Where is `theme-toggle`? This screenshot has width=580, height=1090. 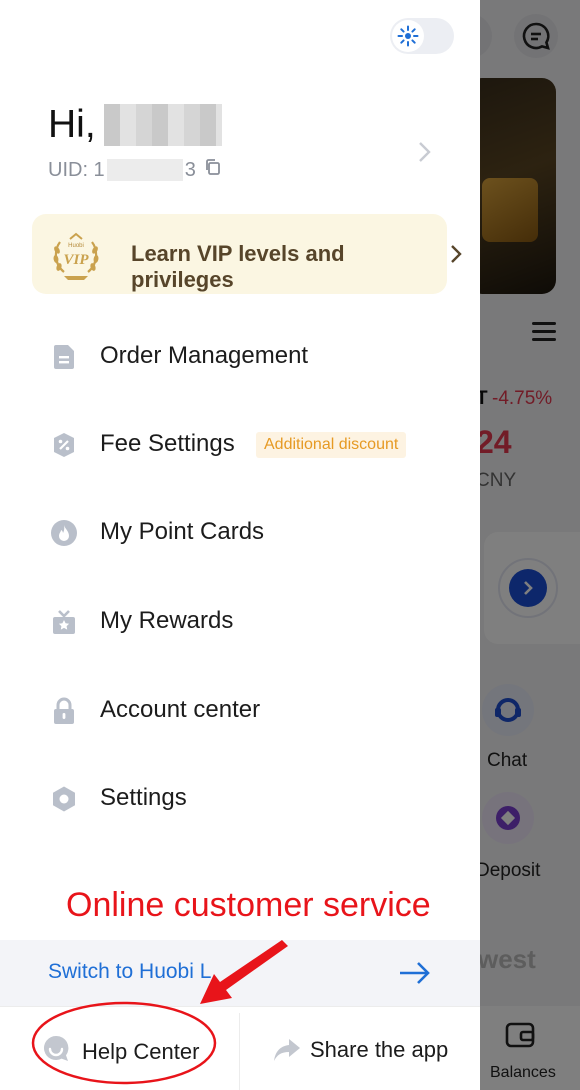 theme-toggle is located at coordinates (422, 36).